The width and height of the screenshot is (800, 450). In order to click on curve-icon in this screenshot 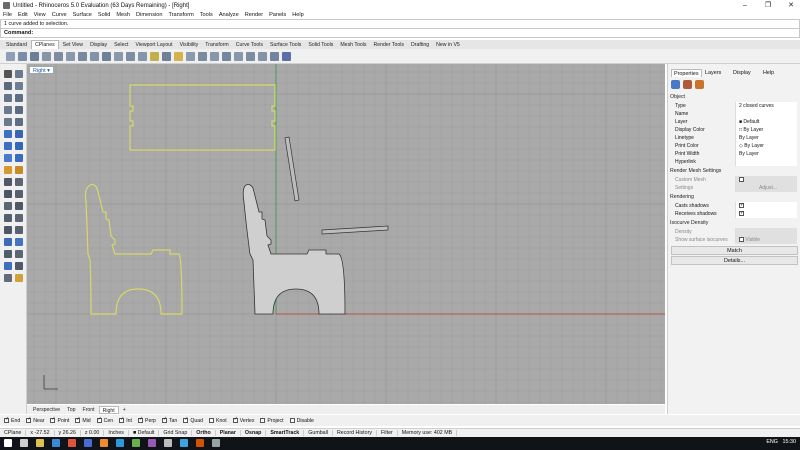, I will do `click(19, 86)`.